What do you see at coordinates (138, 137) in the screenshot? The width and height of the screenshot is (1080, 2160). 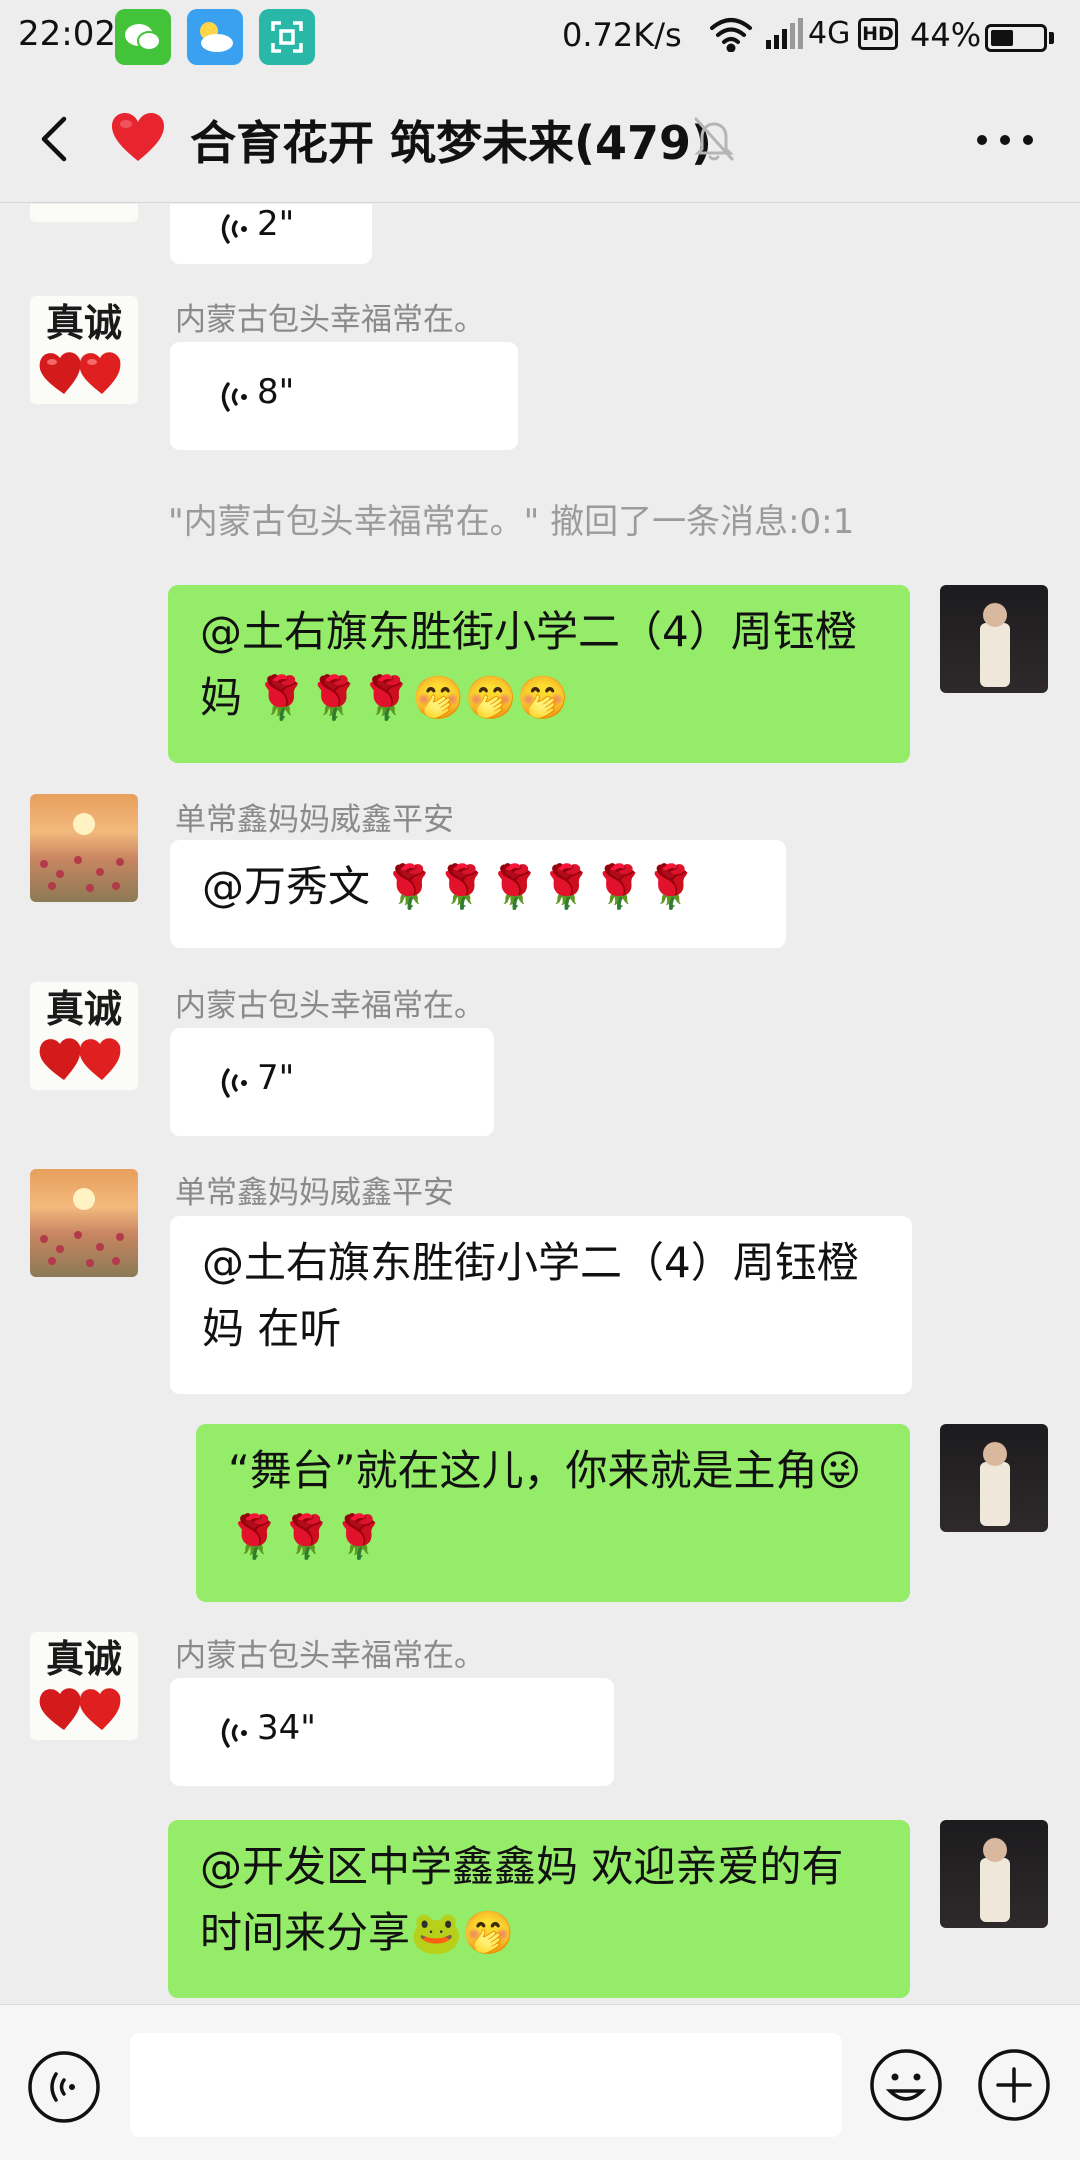 I see `heart-icon` at bounding box center [138, 137].